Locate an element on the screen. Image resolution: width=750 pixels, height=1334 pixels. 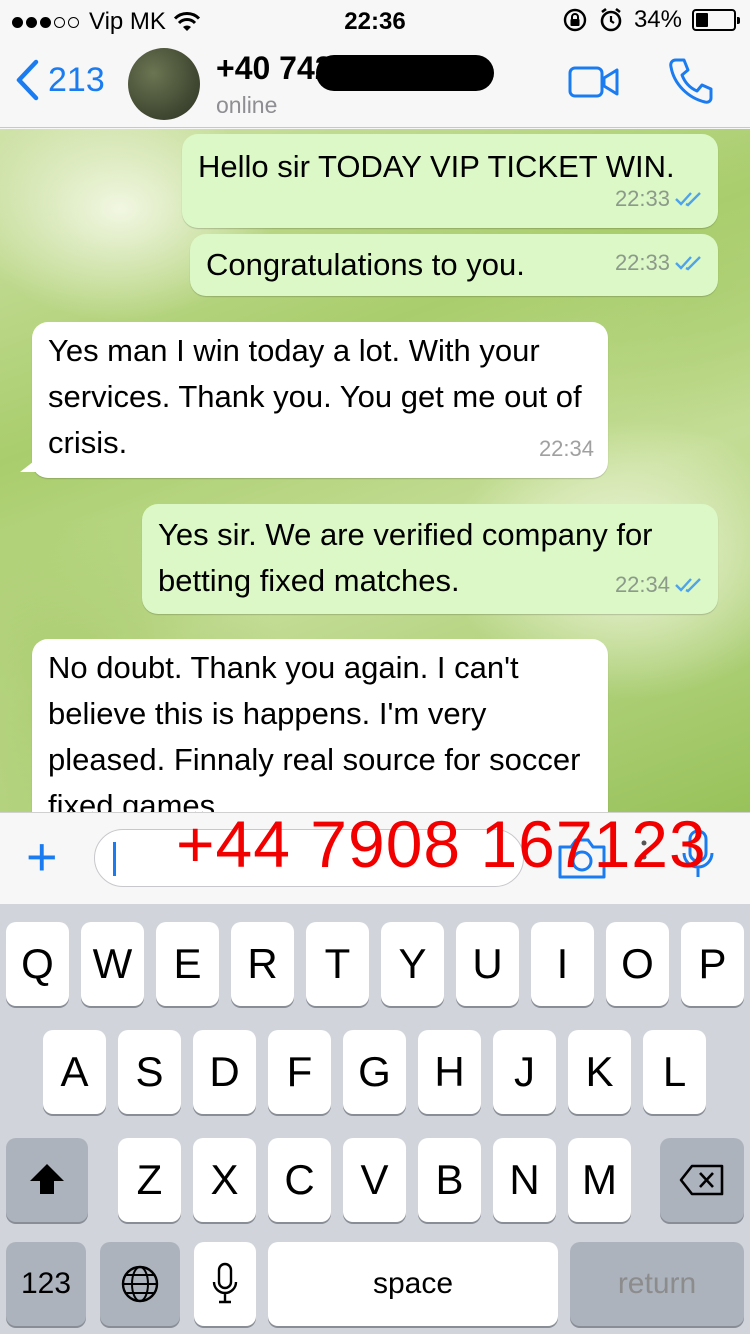
key-p: P is located at coordinates (712, 964).